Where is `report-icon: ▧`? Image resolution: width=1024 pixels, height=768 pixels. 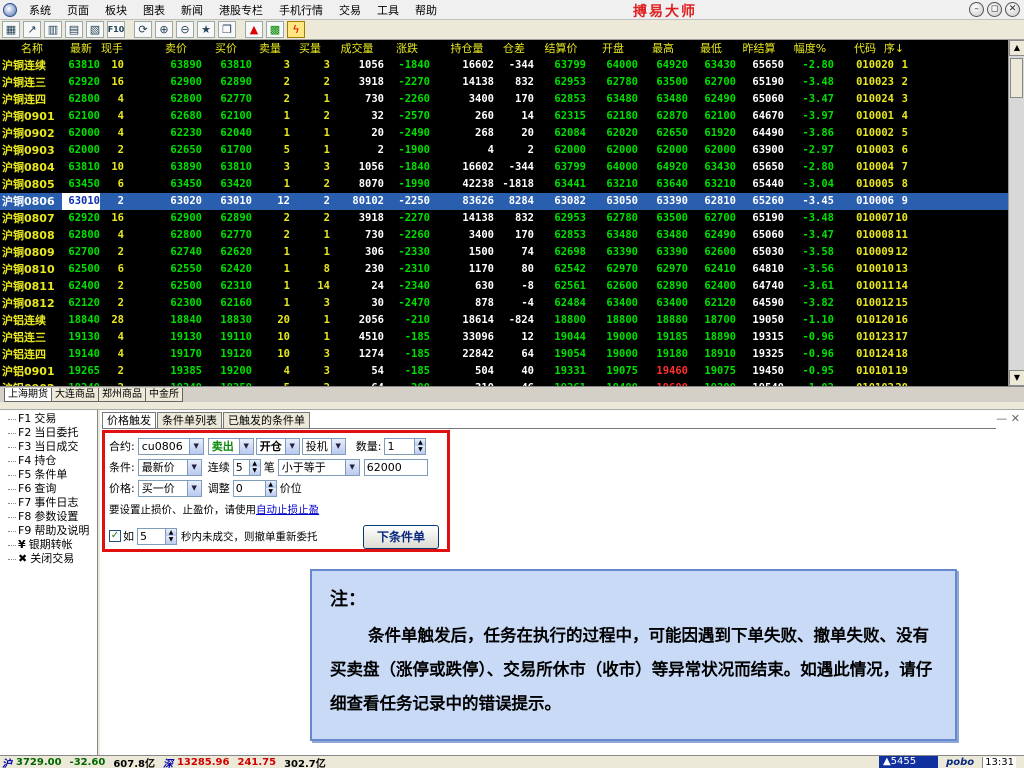 report-icon: ▧ is located at coordinates (95, 29).